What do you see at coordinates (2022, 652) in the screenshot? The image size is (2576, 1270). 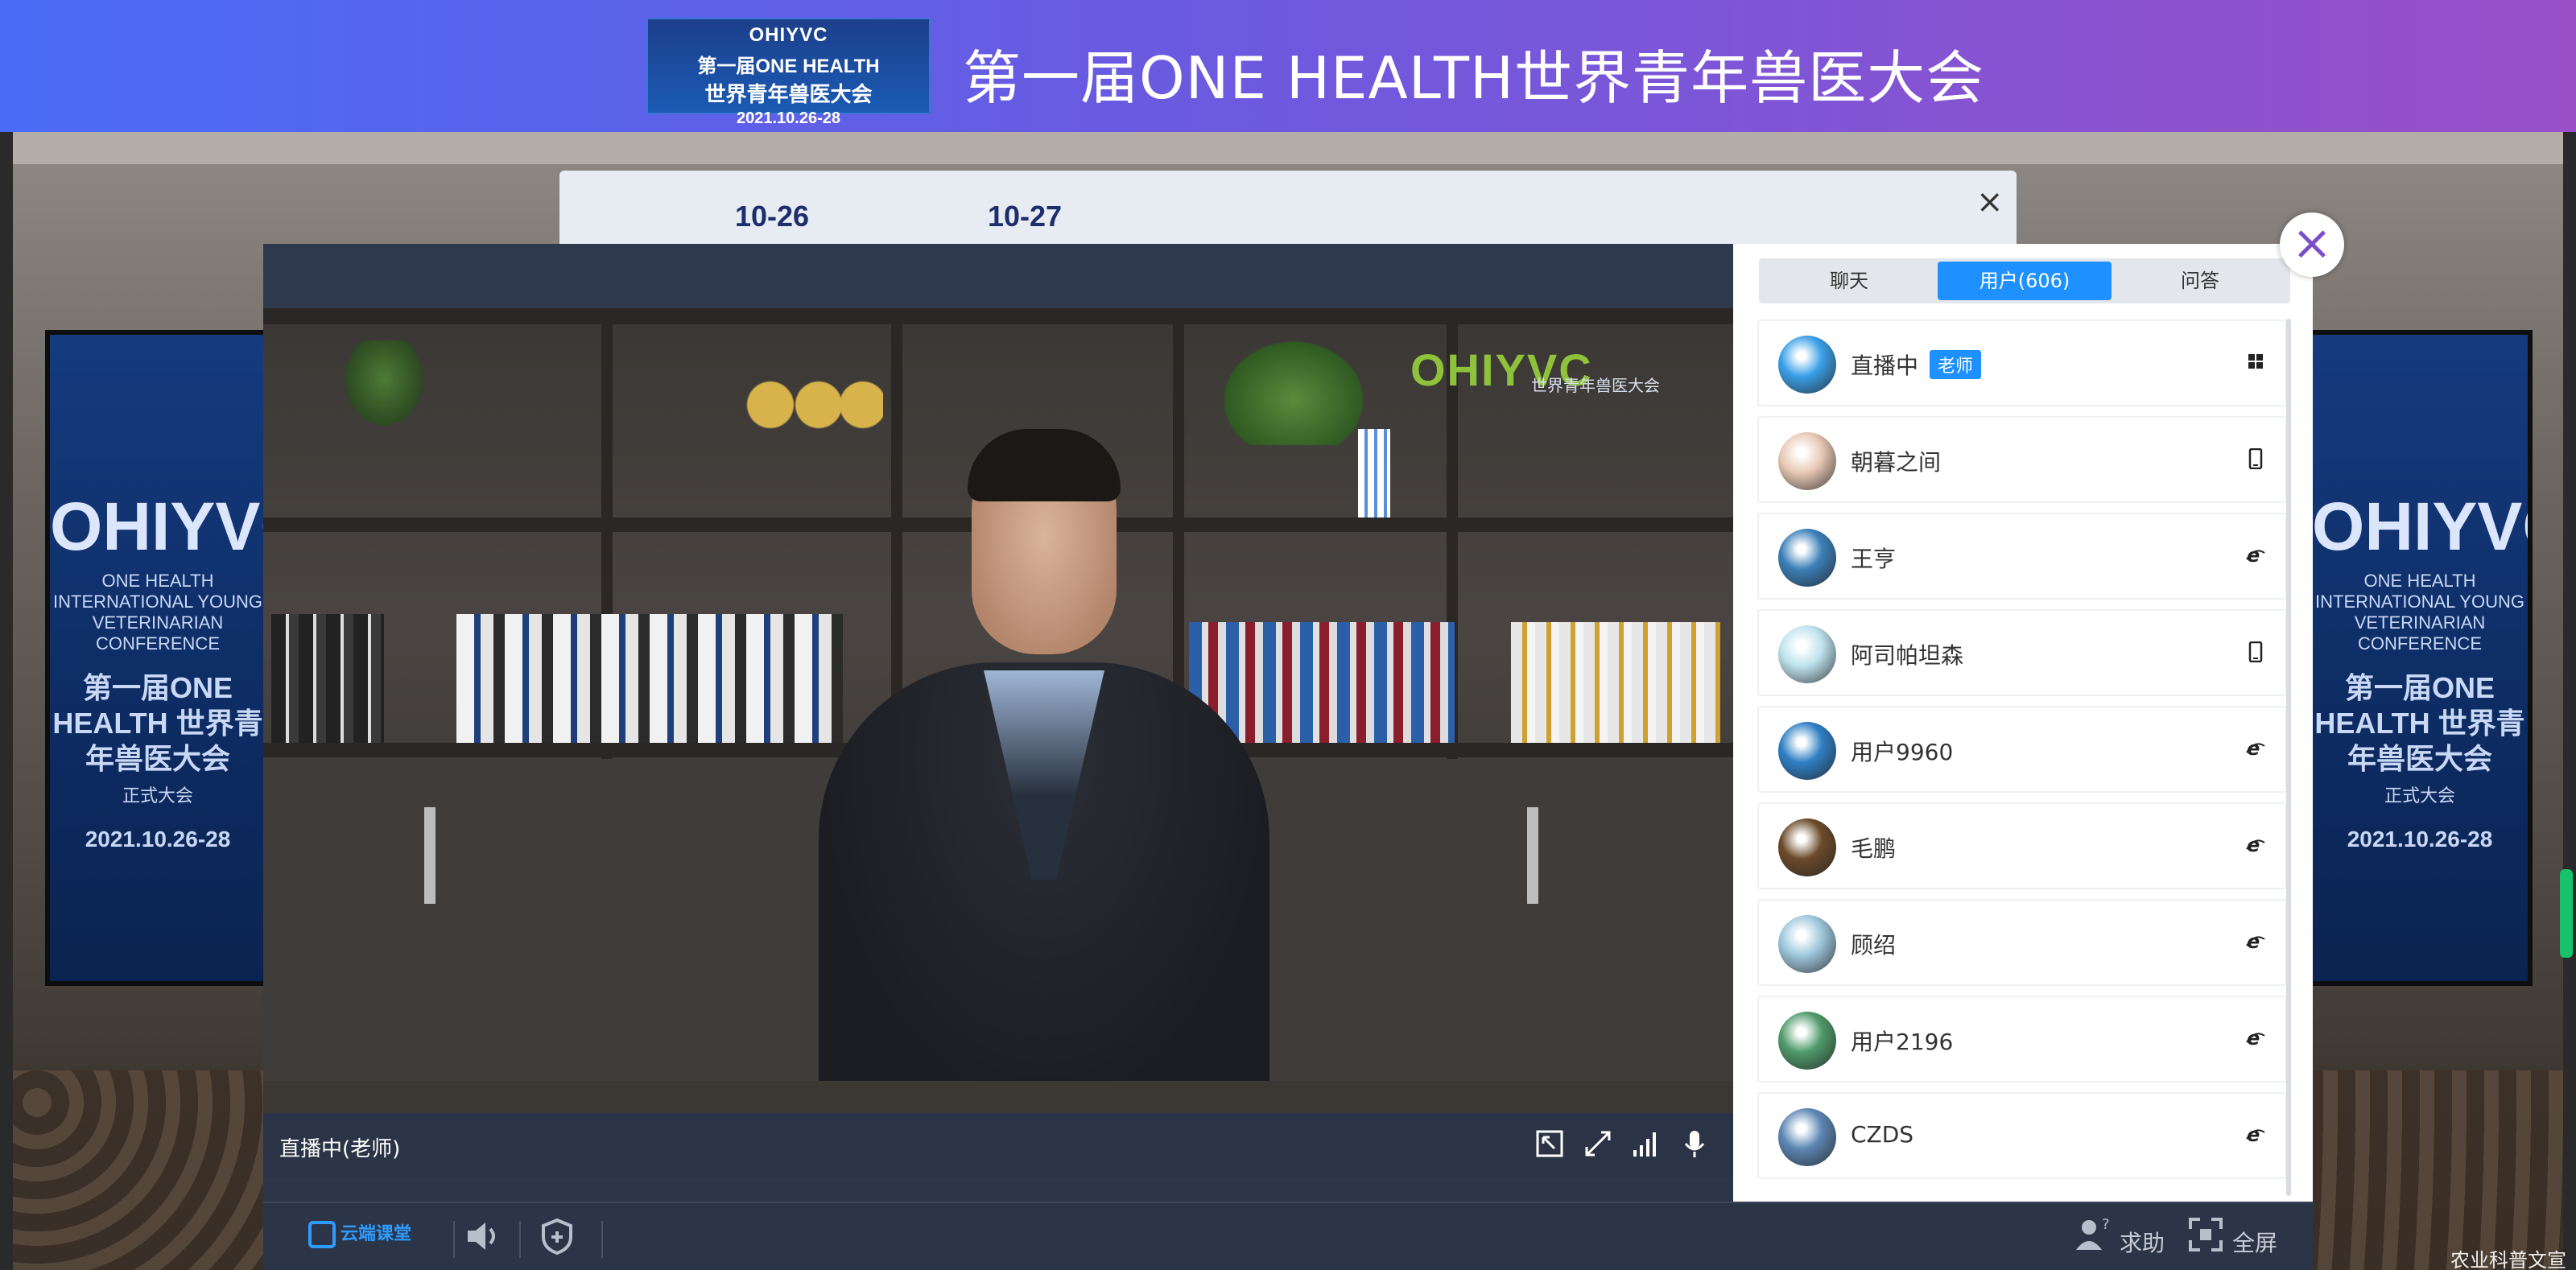 I see `user-row: 阿司帕坦森` at bounding box center [2022, 652].